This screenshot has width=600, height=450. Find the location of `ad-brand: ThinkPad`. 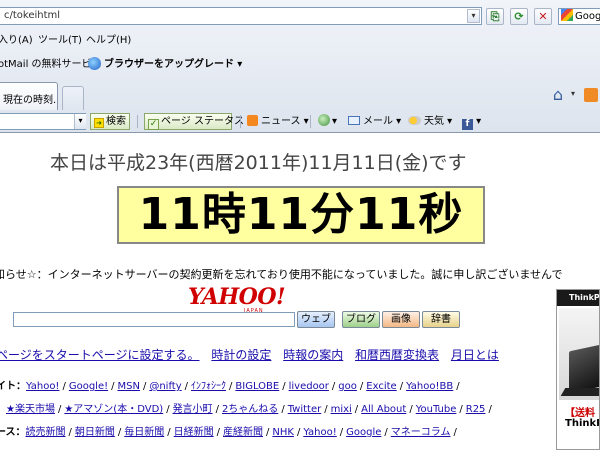

ad-brand: ThinkPad is located at coordinates (578, 298).